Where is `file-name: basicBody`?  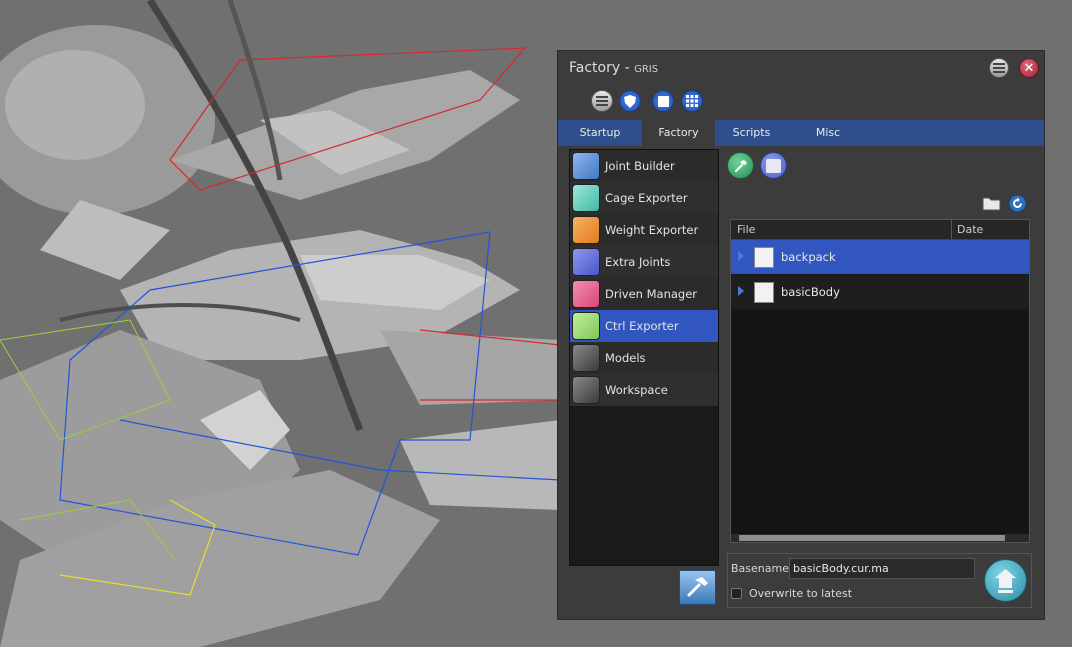 file-name: basicBody is located at coordinates (810, 292).